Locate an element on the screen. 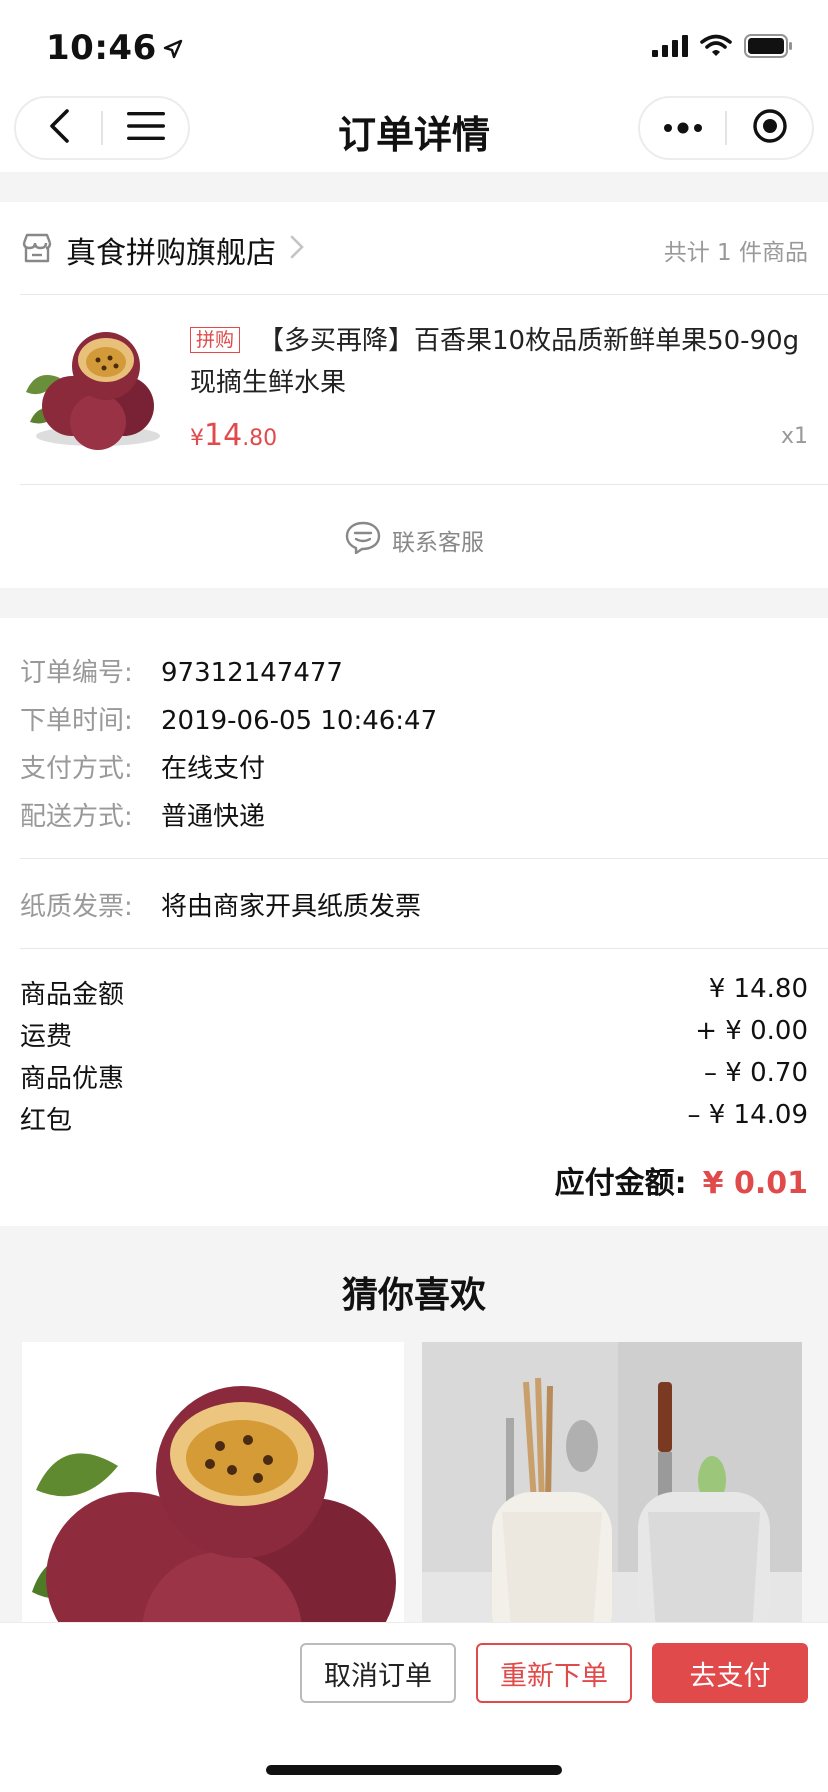  payable-label: 应付金额: is located at coordinates (620, 1183).